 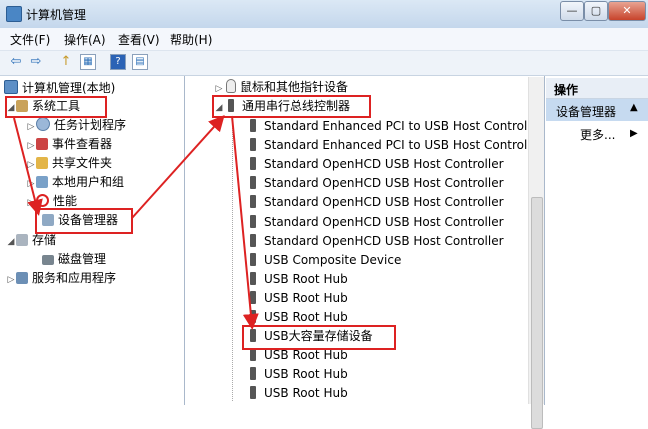 I want to click on menu-help: 帮助(H), so click(x=191, y=39).